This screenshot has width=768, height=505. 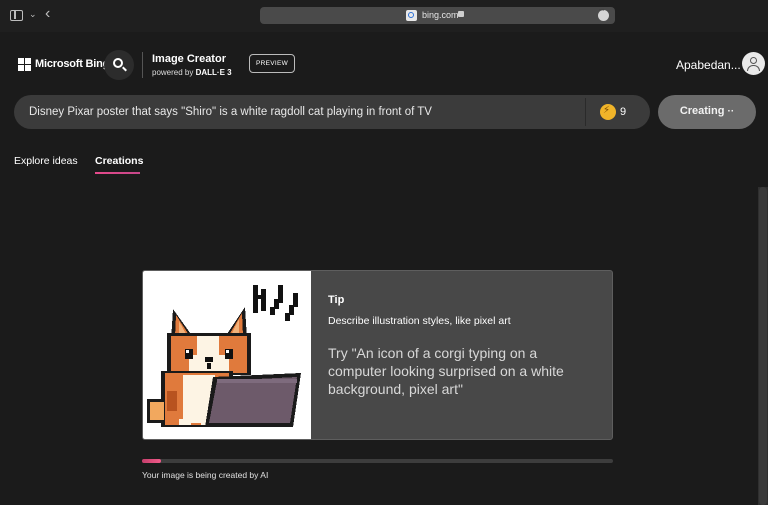 What do you see at coordinates (623, 112) in the screenshot?
I see `boost-count: 9` at bounding box center [623, 112].